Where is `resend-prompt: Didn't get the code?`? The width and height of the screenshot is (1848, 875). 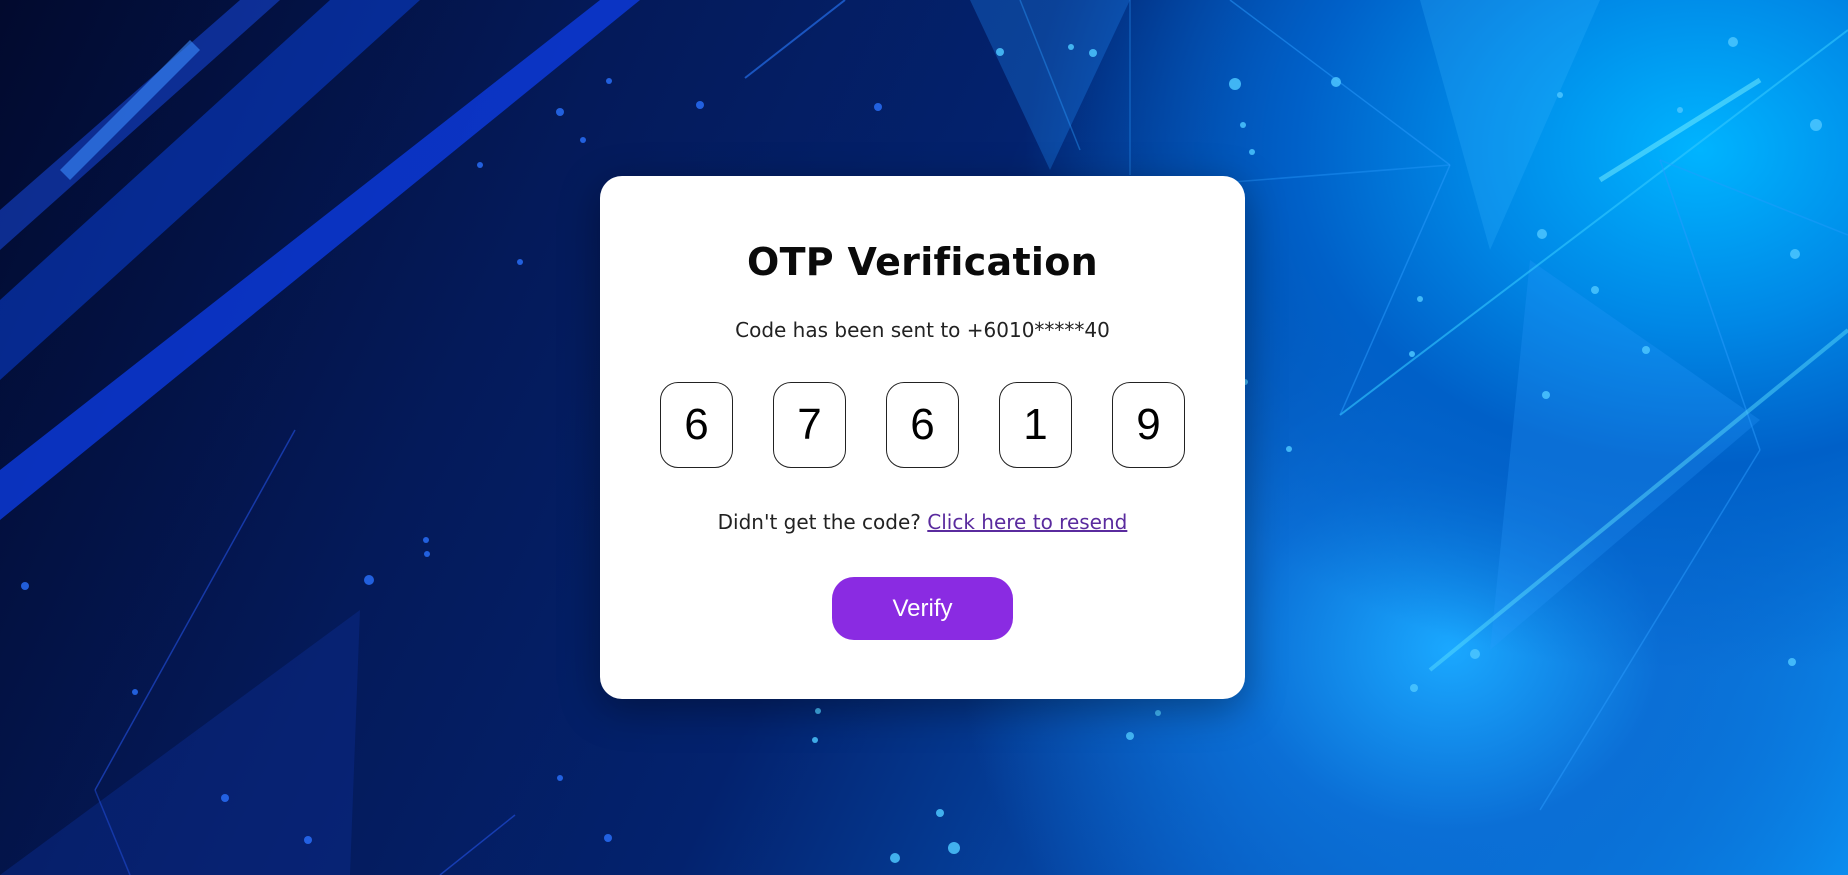 resend-prompt: Didn't get the code? is located at coordinates (819, 522).